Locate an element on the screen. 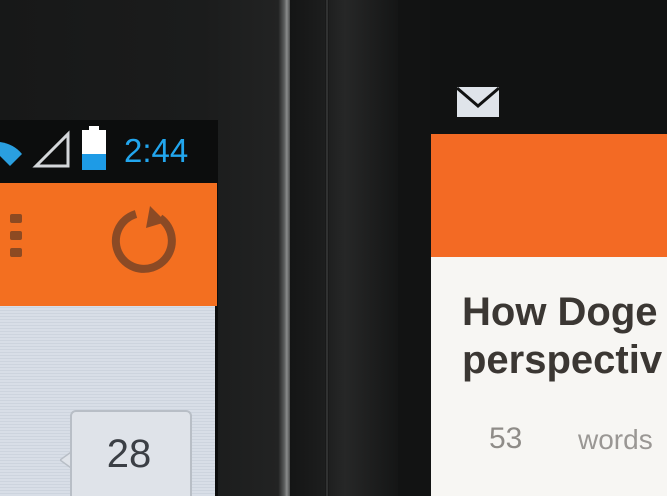 The width and height of the screenshot is (667, 496). status-time: 2:44 is located at coordinates (156, 150).